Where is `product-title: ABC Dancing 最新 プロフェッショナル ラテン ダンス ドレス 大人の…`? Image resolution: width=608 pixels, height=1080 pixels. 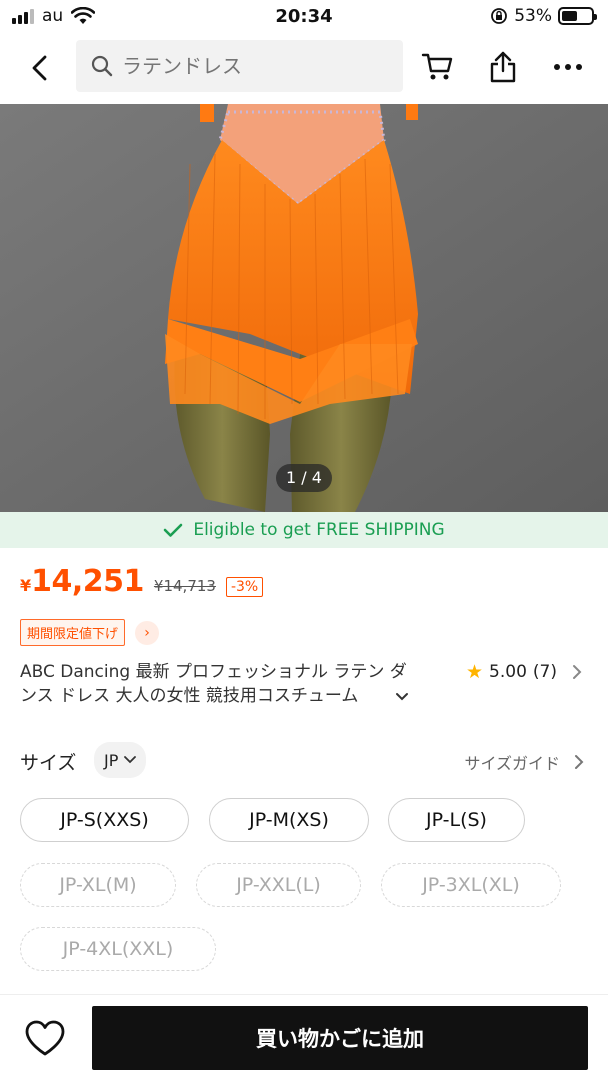 product-title: ABC Dancing 最新 プロフェッショナル ラテン ダンス ドレス 大人の… is located at coordinates (220, 684).